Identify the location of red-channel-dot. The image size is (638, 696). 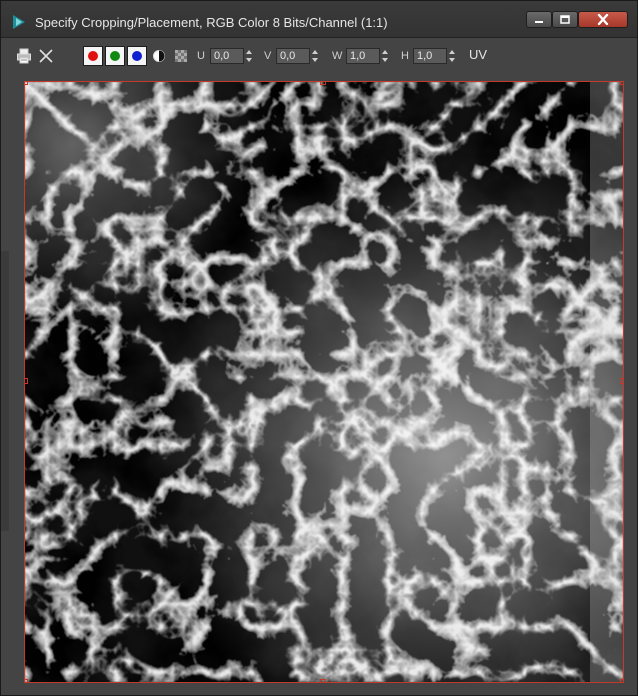
(93, 56).